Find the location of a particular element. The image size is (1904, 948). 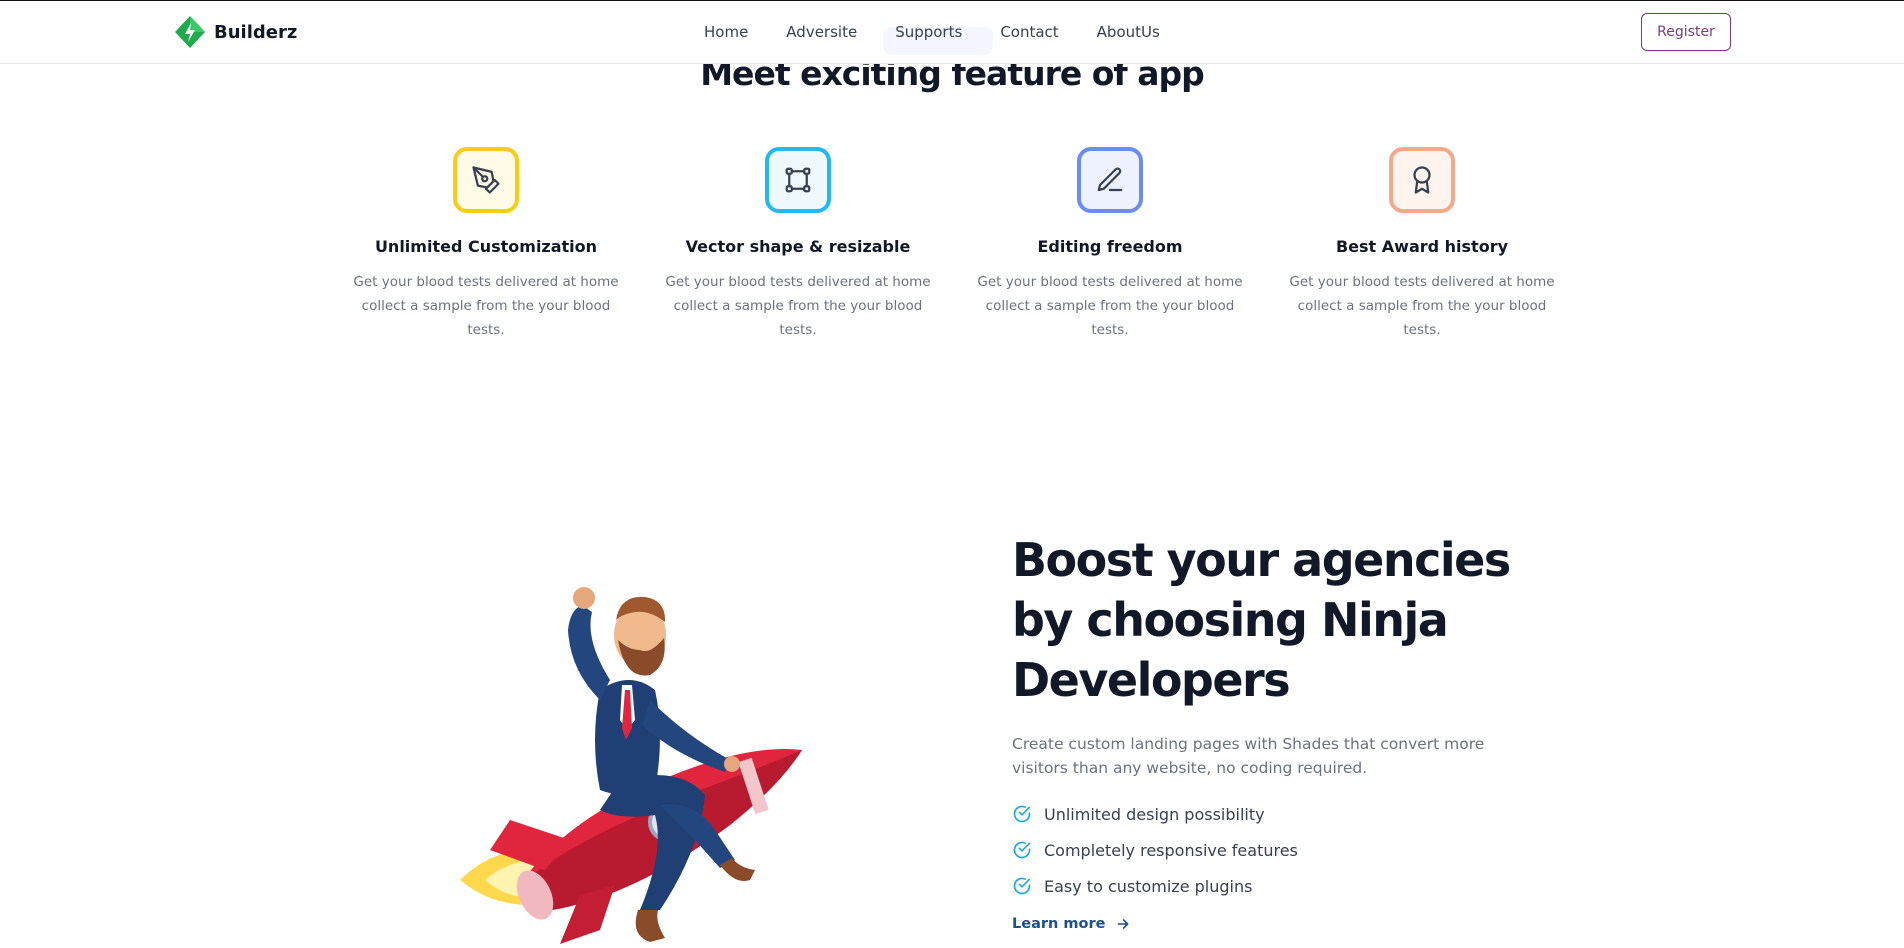

edit-pencil-icon is located at coordinates (1110, 180).